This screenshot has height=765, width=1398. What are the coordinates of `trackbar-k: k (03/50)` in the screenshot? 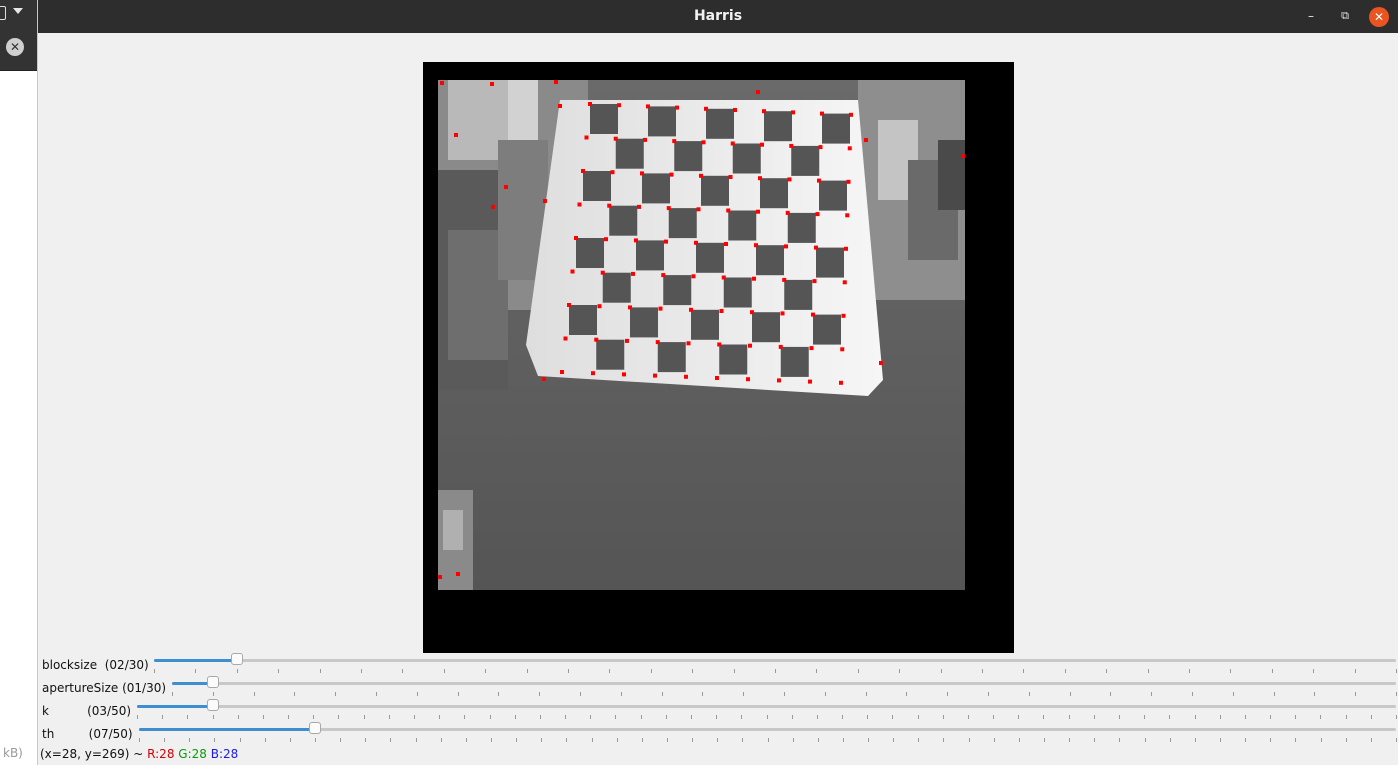 It's located at (718, 708).